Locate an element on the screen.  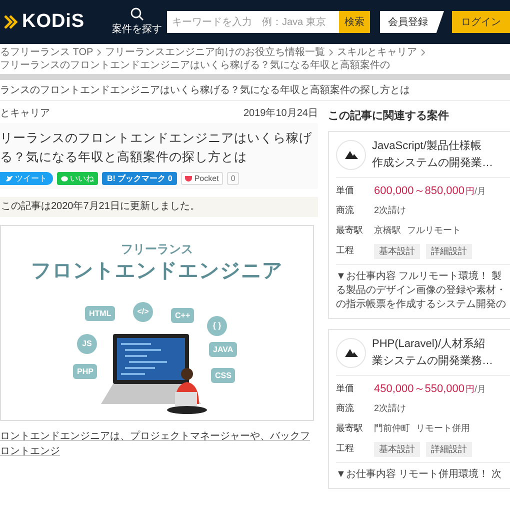
job-card: JavaScript/製品仕様帳 作成システムの開発業… 単価 600,000～850,000 円/月 商流 2次請け 最寄駅 京橋駅 フルリモート 工程 基本設計 詳細設計 ▼お仕事内容 フルリモート環境！ 製 る製品のデザイン画像の登録や素材・ の指示帳票を作成するシステム開発の is located at coordinates (419, 225).